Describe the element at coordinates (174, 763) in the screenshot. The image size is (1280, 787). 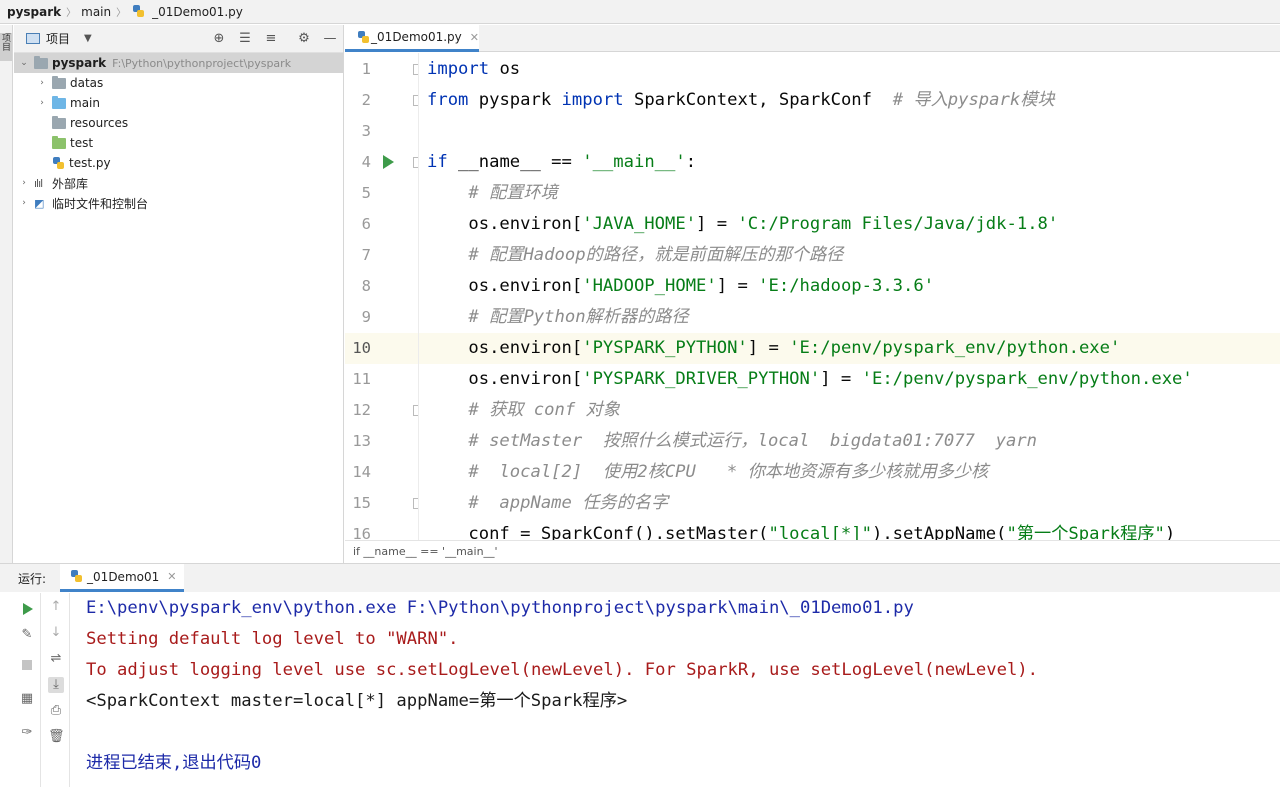
I see `console-line: 进程已结束,退出代码0` at that location.